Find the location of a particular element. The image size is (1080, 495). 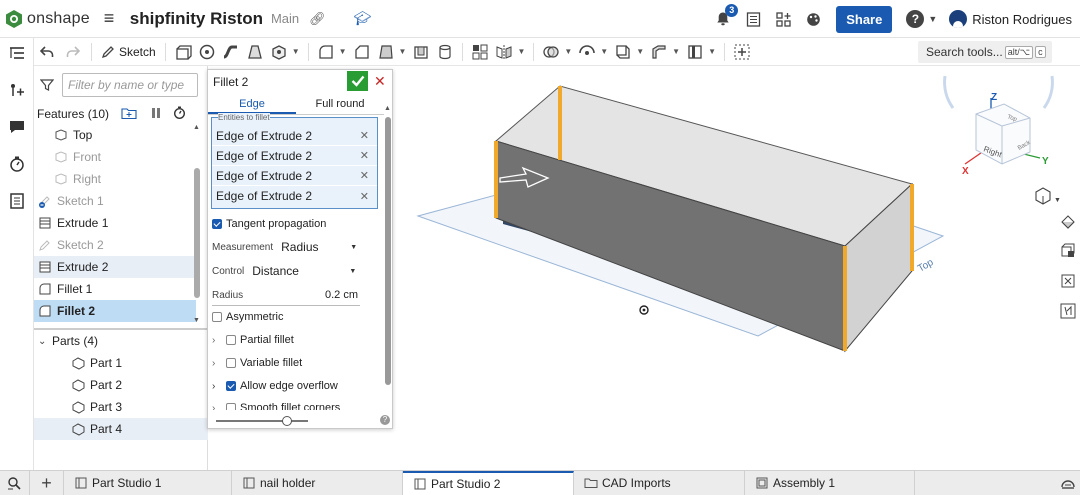

variable-fillet-option: › Variable fillet is located at coordinates (257, 363).